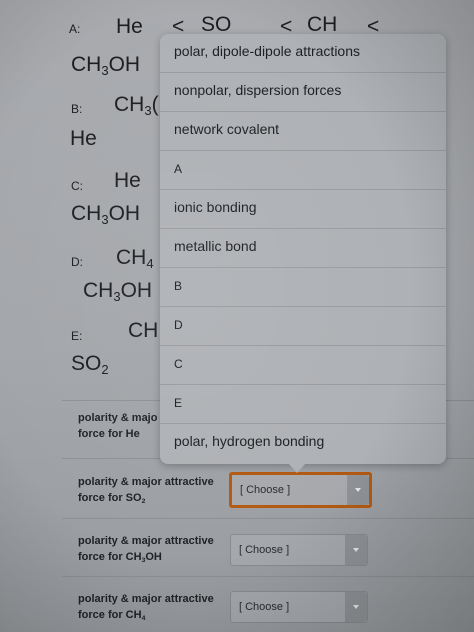 The width and height of the screenshot is (474, 632). Describe the element at coordinates (303, 365) in the screenshot. I see `option-c: C` at that location.